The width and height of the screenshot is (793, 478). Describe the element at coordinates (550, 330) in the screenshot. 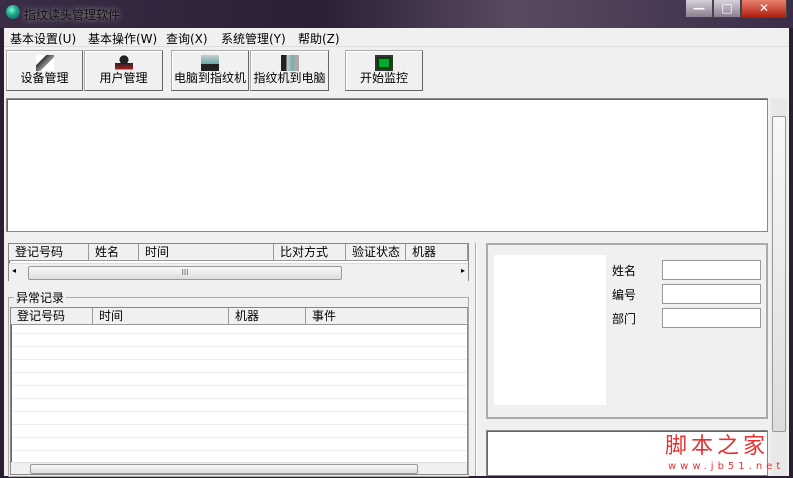

I see `fingerprint-photo` at that location.